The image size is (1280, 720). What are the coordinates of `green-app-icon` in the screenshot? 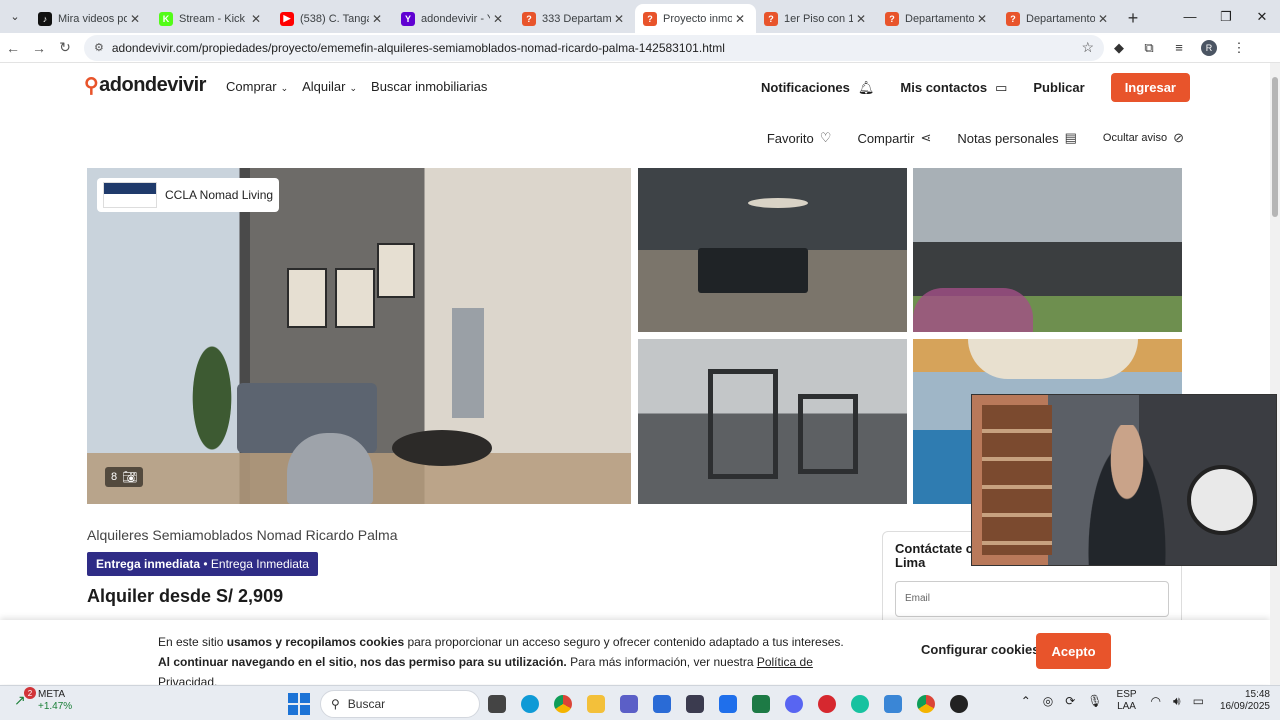 It's located at (859, 704).